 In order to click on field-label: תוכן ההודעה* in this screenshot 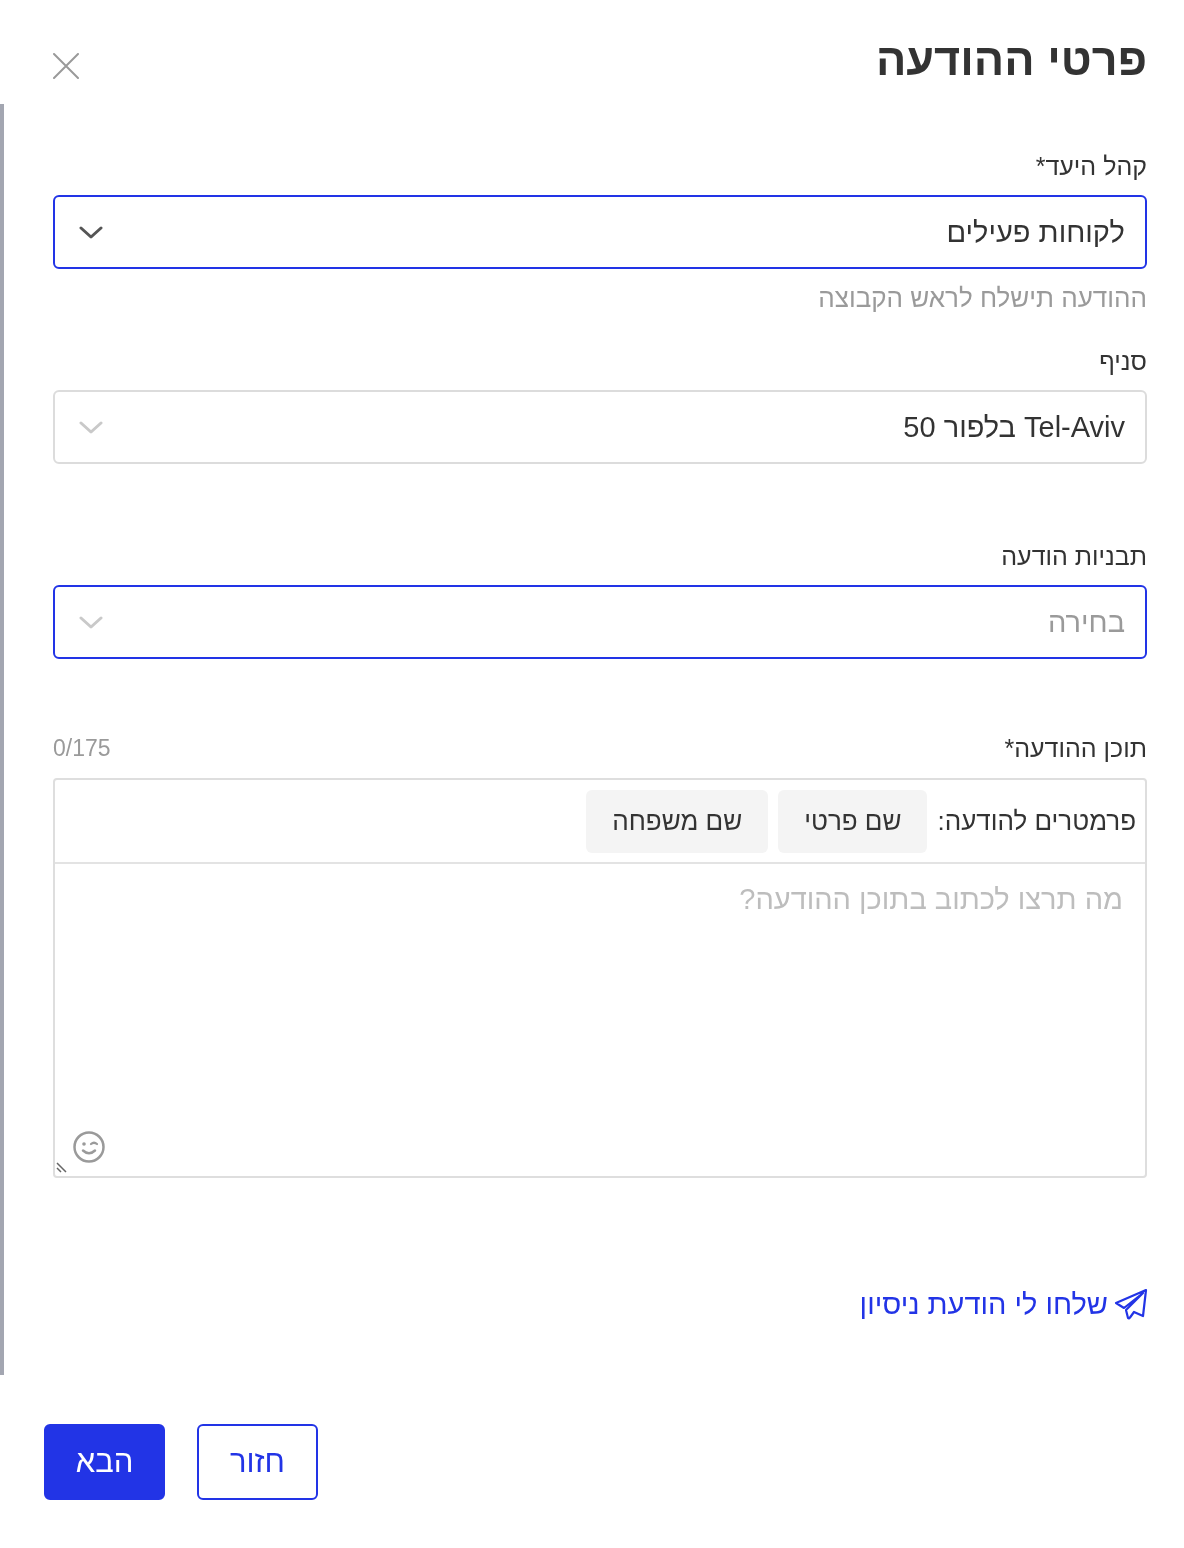, I will do `click(1075, 748)`.